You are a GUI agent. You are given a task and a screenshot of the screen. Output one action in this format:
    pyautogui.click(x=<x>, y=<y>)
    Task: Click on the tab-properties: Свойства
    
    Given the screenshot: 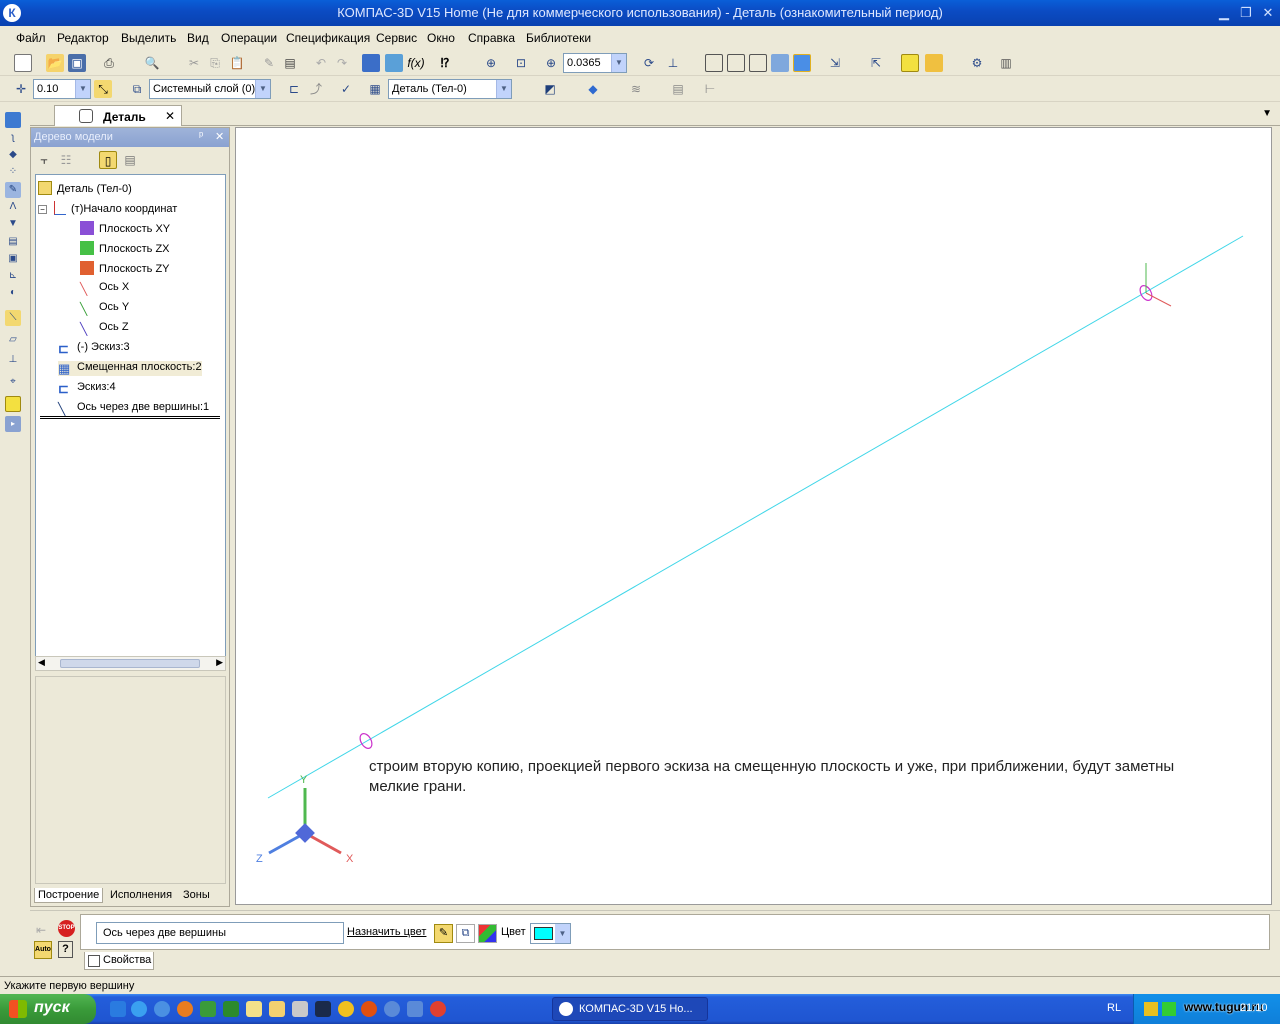 What is the action you would take?
    pyautogui.click(x=119, y=961)
    